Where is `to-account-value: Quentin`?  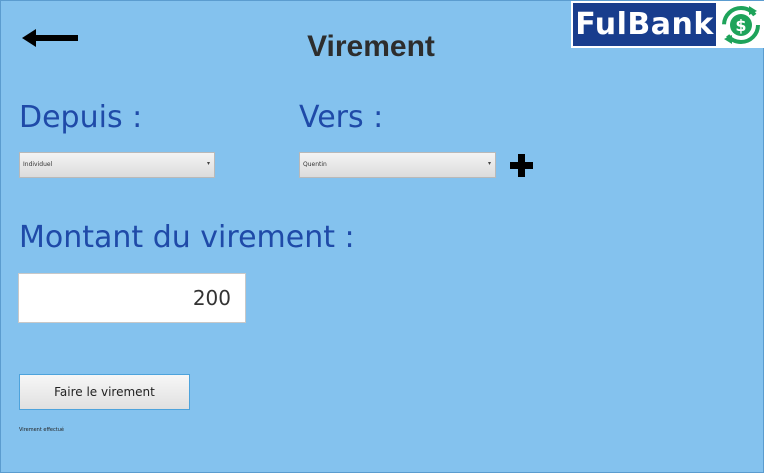 to-account-value: Quentin is located at coordinates (315, 164).